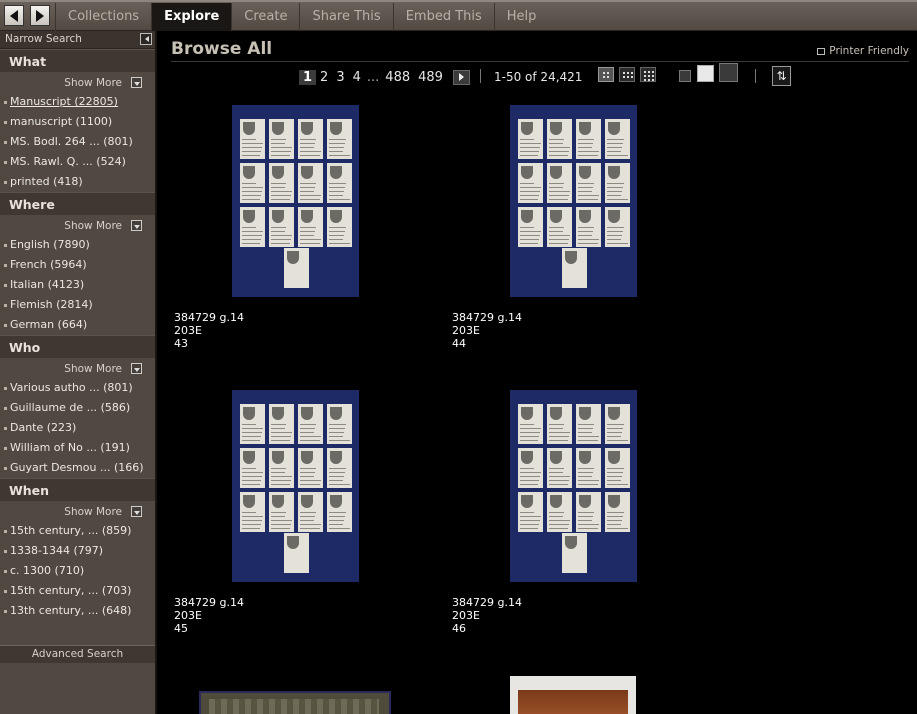  I want to click on facet-item: 13th century, ... (648), so click(77, 611).